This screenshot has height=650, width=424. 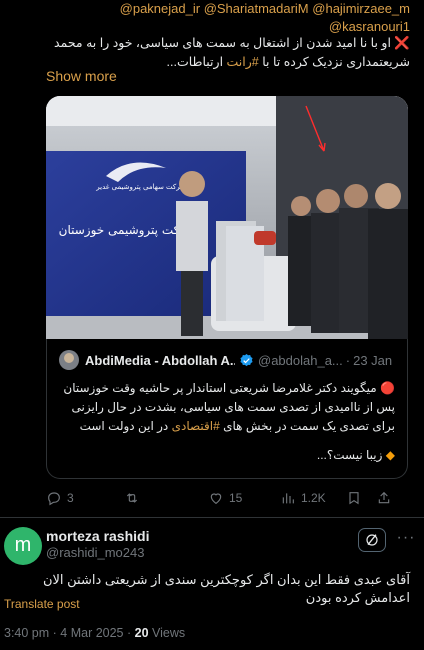 I want to click on reply-author-name: morteza rashidi, so click(x=97, y=536).